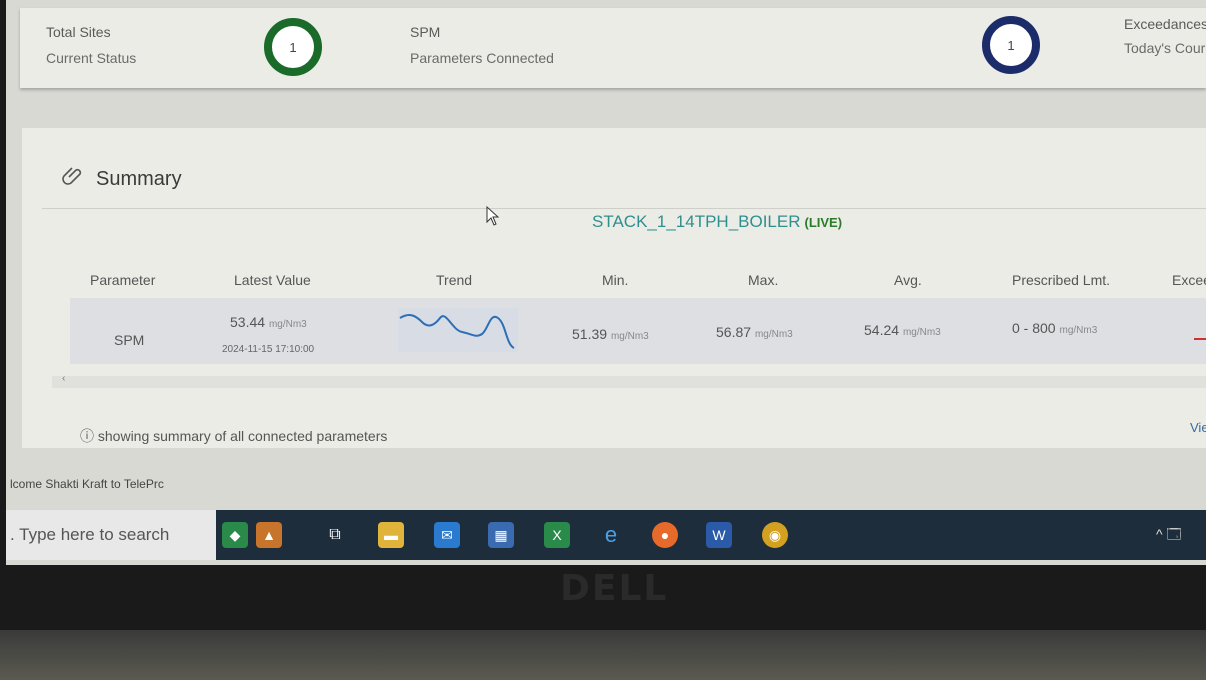 This screenshot has width=1206, height=680. I want to click on min-unit: mg/Nm3, so click(629, 336).